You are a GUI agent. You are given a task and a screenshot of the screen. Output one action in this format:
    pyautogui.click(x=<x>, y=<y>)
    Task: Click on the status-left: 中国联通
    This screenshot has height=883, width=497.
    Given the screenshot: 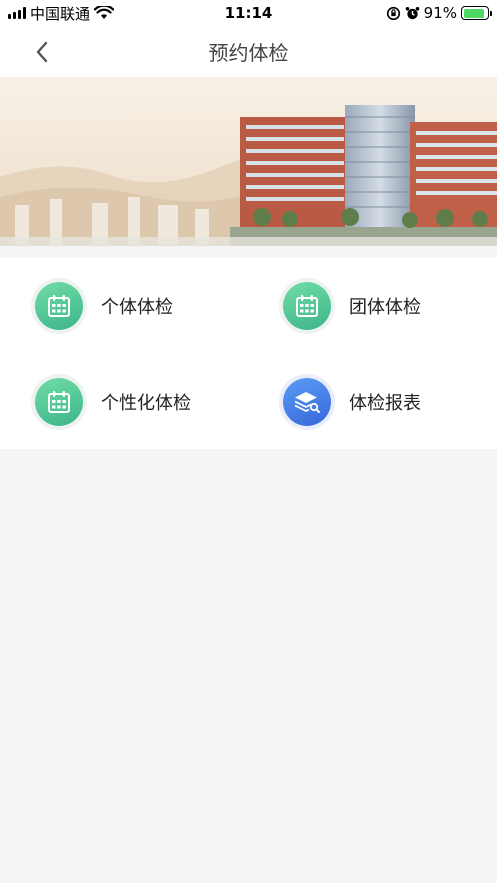 What is the action you would take?
    pyautogui.click(x=61, y=13)
    